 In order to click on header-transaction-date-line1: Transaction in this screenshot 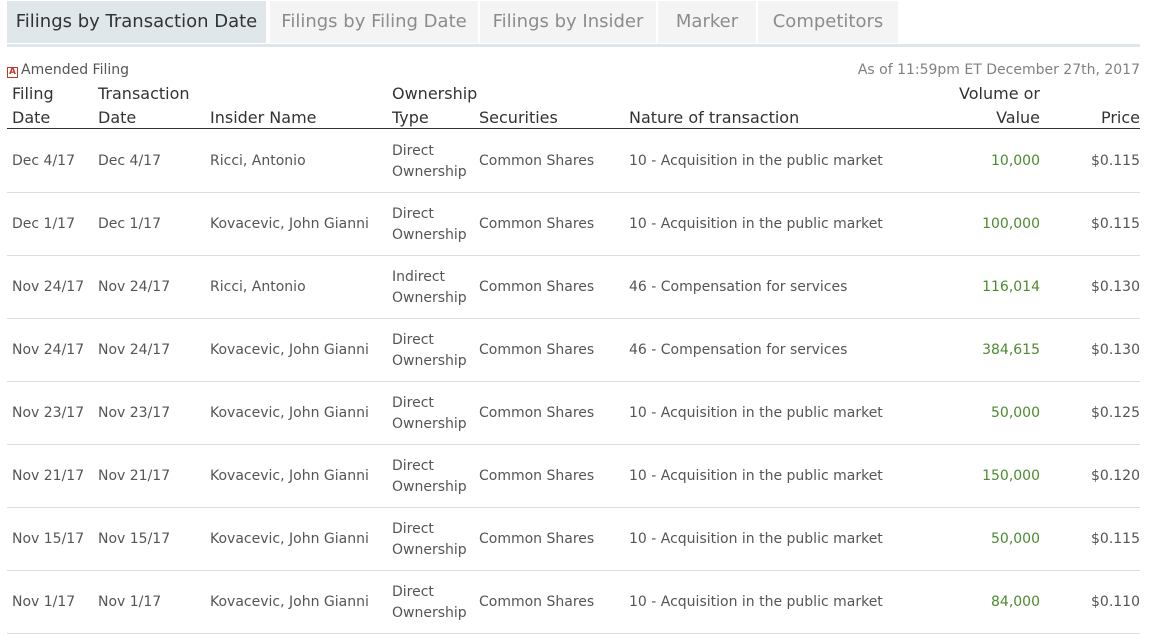, I will do `click(144, 94)`.